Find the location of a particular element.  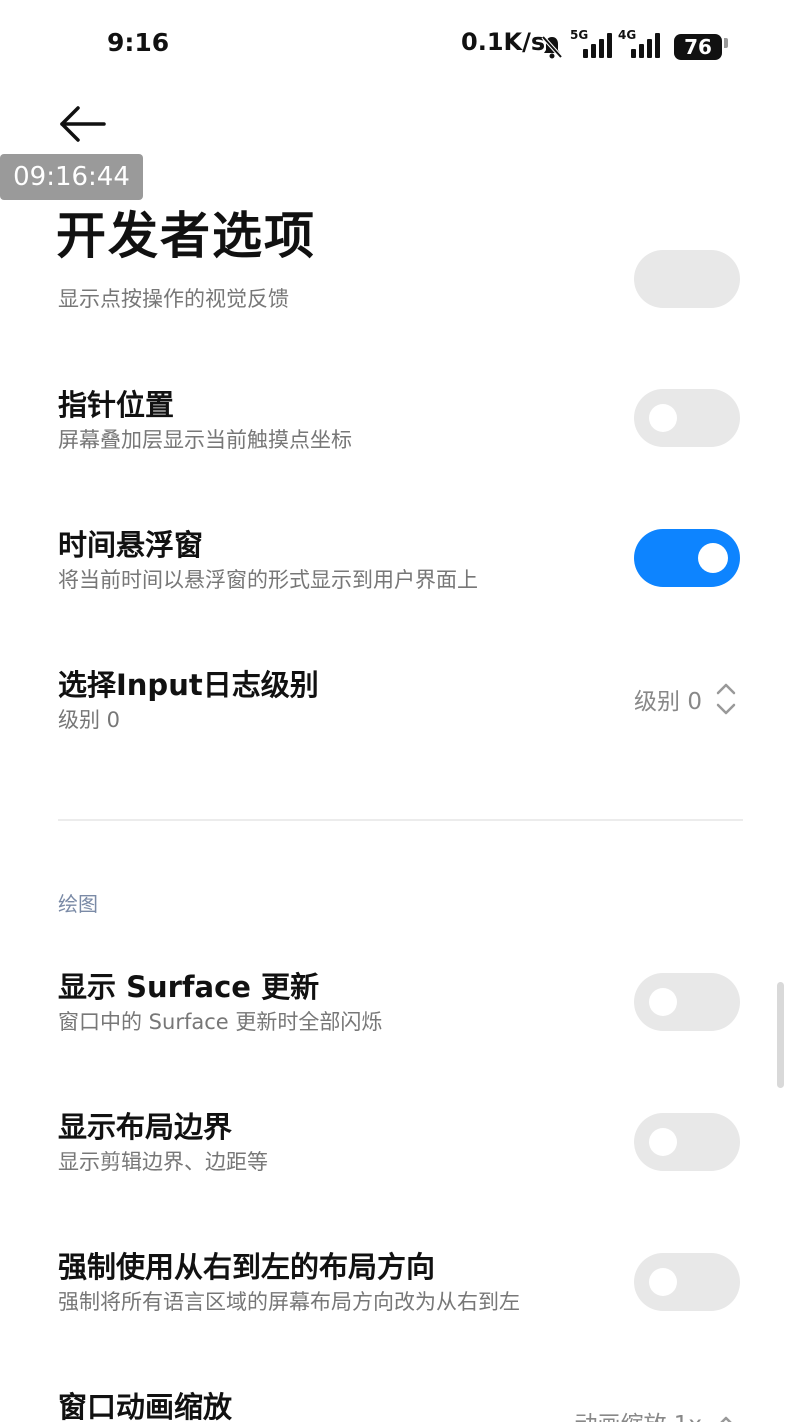

signal-4g-icon: 4G is located at coordinates (639, 44).